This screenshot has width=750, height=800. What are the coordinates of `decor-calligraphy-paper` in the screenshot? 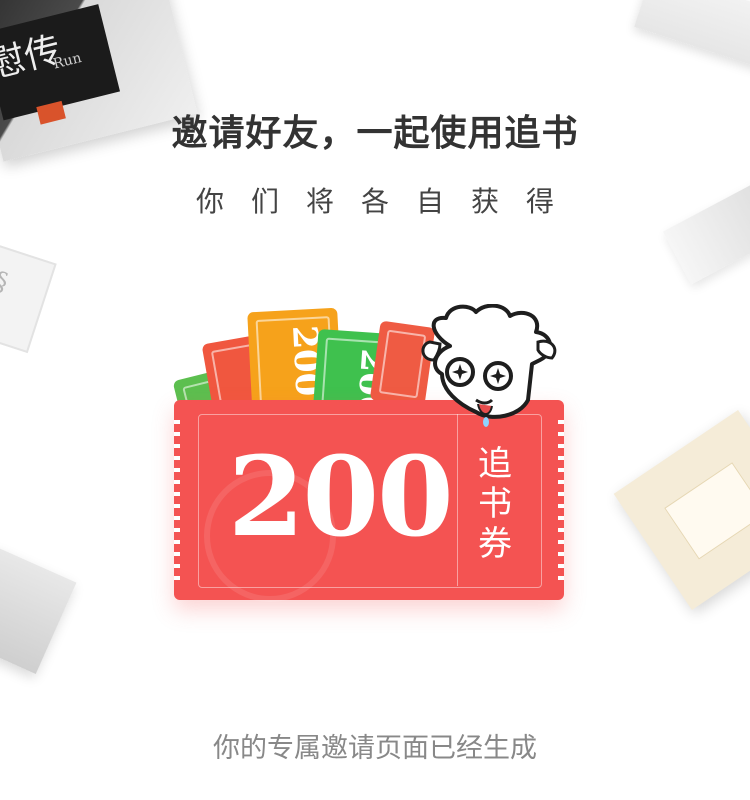 It's located at (681, 510).